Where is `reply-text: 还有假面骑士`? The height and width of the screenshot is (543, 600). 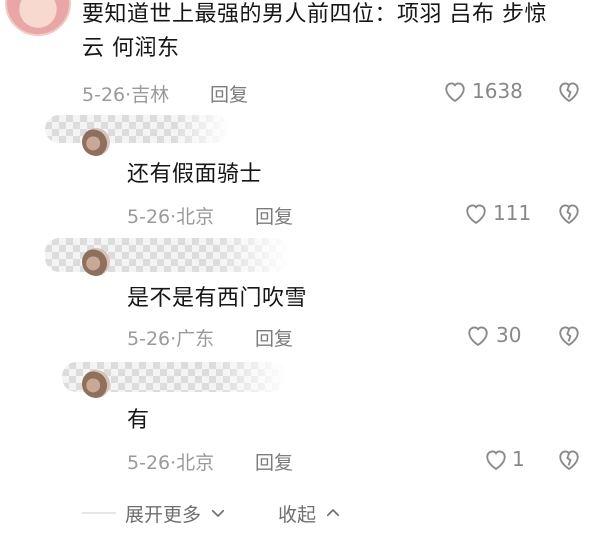 reply-text: 还有假面骑士 is located at coordinates (195, 174).